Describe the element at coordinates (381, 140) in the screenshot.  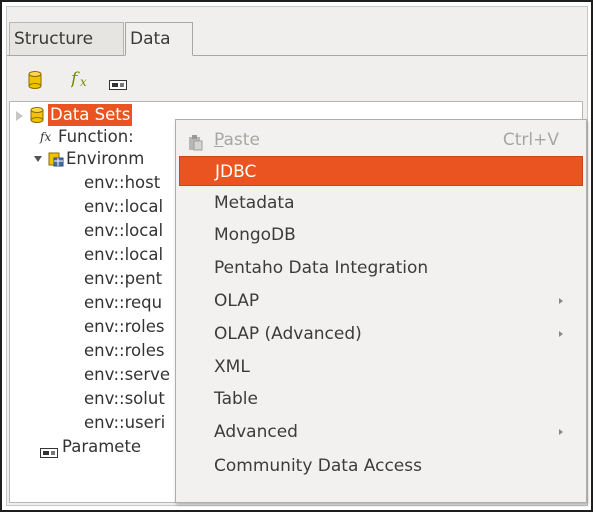
I see `menu-item-paste: Paste Ctrl+V` at that location.